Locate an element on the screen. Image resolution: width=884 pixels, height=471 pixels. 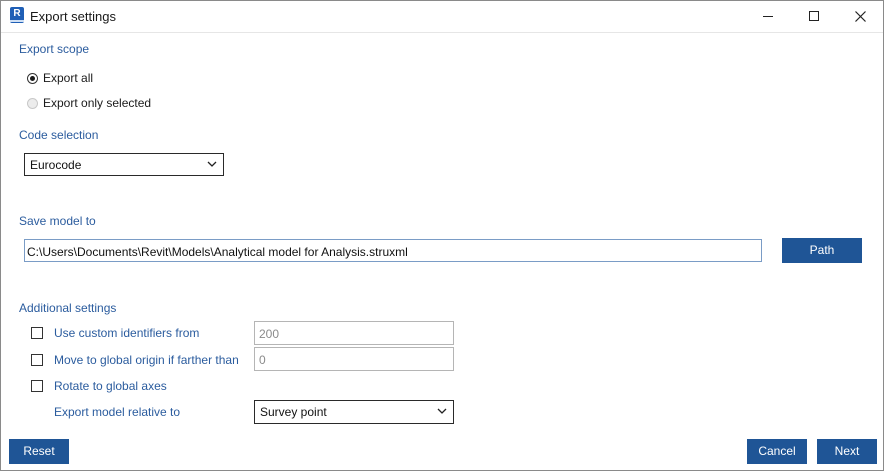
move-origin-label: Move to global origin if farther than is located at coordinates (146, 360).